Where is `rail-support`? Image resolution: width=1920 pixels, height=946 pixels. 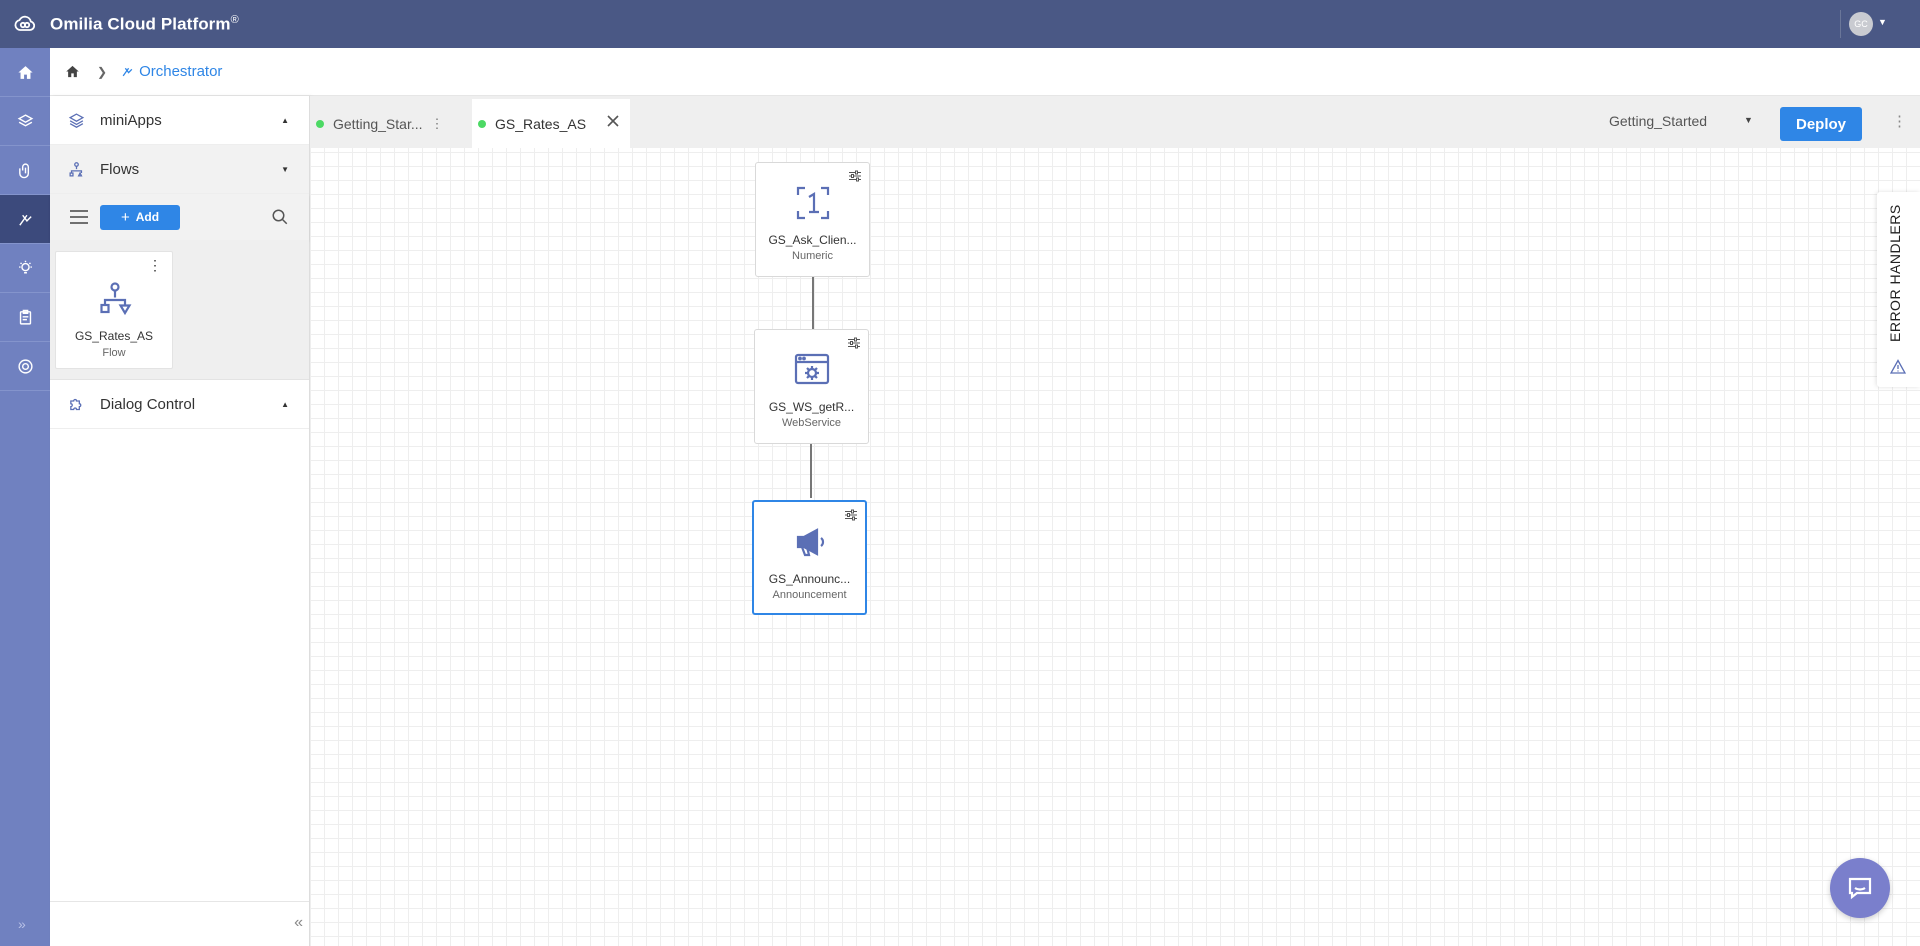
rail-support is located at coordinates (25, 366).